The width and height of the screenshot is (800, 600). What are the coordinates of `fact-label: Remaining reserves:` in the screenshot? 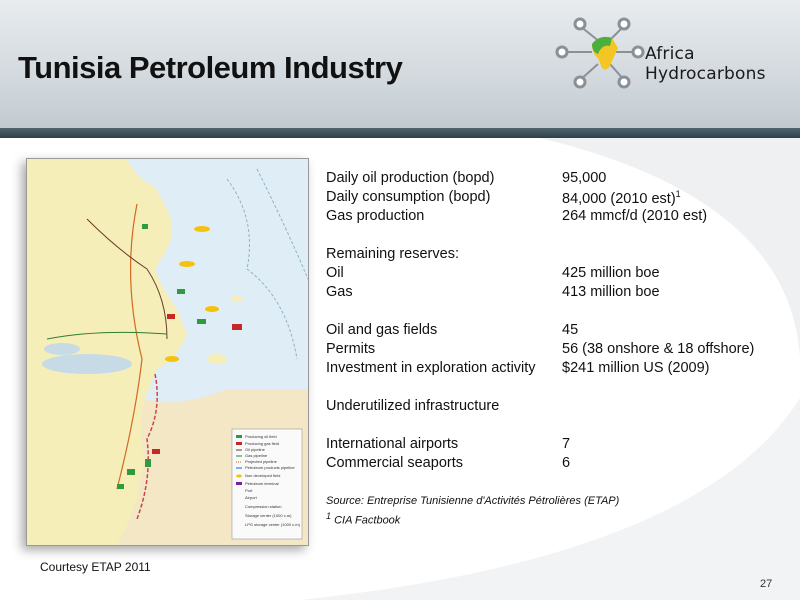 It's located at (392, 254).